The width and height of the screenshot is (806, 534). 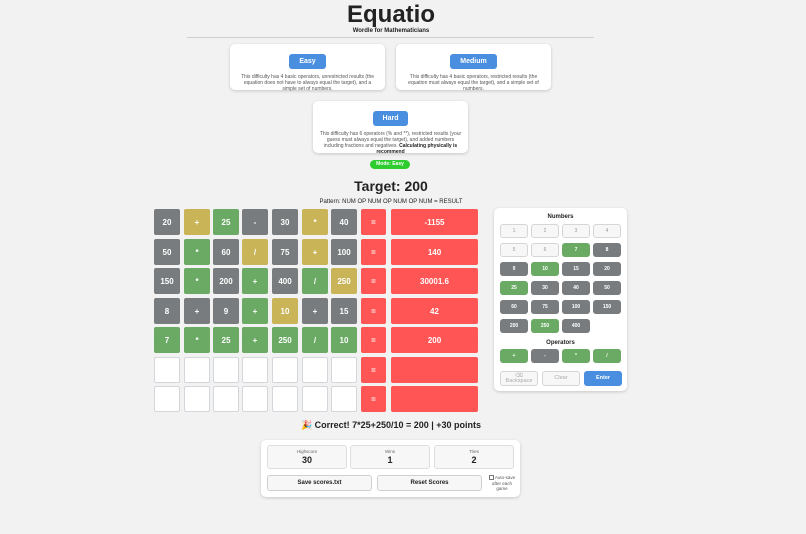 I want to click on number-key: 60, so click(x=514, y=307).